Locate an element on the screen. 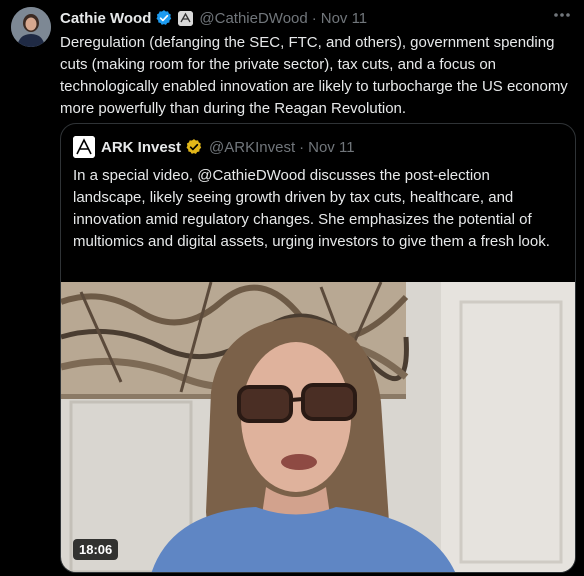  more-dots-icon is located at coordinates (562, 17).